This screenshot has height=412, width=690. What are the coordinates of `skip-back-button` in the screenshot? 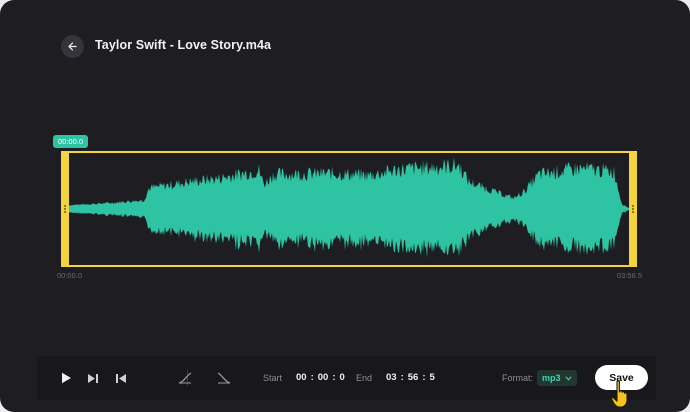 It's located at (121, 378).